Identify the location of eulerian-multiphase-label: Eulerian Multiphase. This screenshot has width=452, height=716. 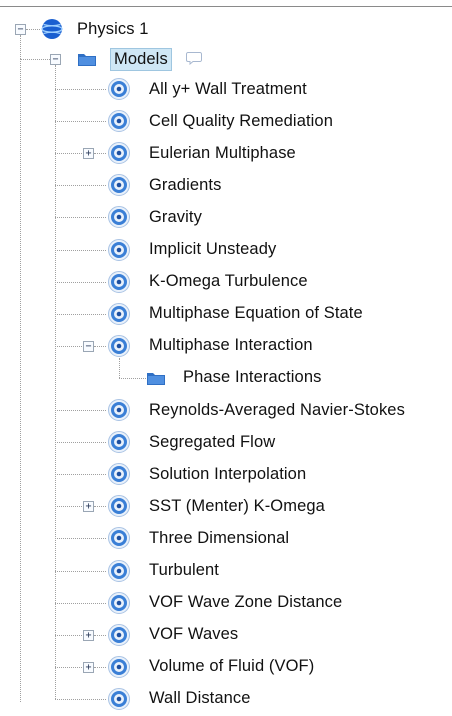
(222, 152).